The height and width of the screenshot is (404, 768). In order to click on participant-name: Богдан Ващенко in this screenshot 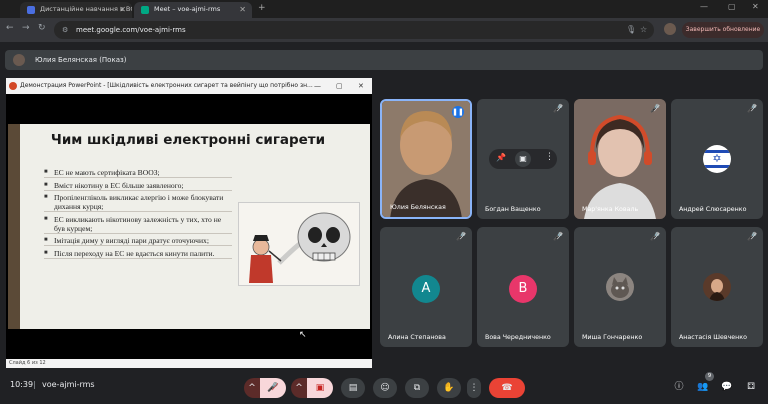, I will do `click(513, 209)`.